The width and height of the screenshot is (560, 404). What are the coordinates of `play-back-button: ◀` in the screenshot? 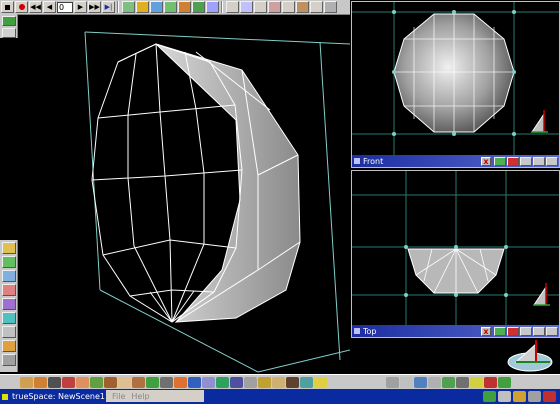 It's located at (49, 7).